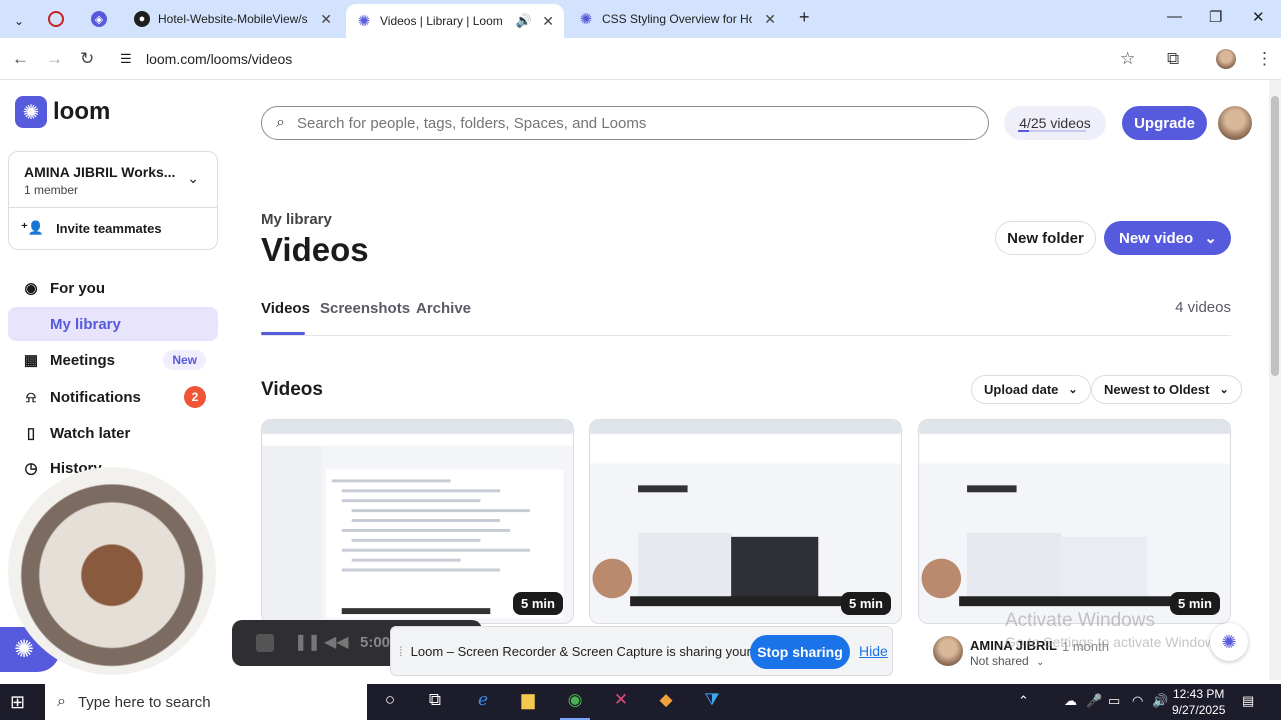  Describe the element at coordinates (1023, 131) in the screenshot. I see `video-quota-progress-fill` at that location.